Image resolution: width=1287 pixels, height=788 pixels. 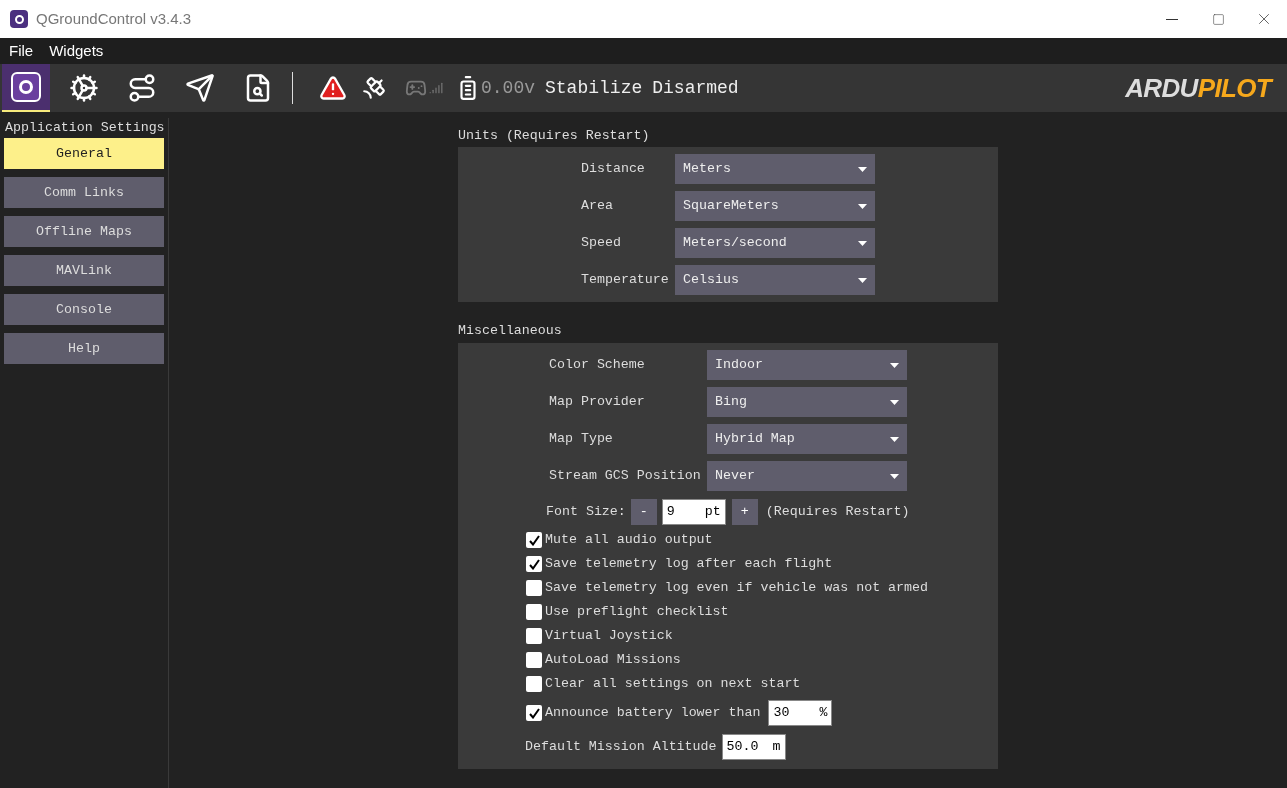 I want to click on sidebar-item: Console, so click(x=84, y=309).